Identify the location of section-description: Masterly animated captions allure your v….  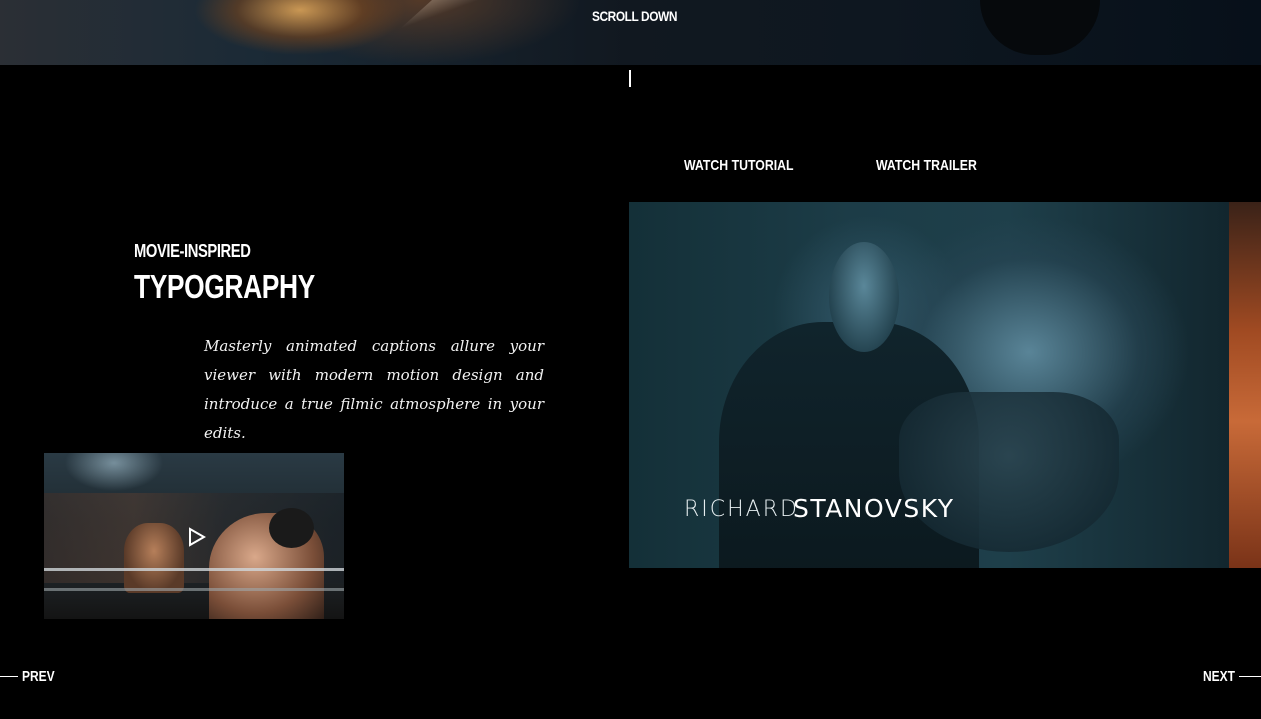
(374, 389).